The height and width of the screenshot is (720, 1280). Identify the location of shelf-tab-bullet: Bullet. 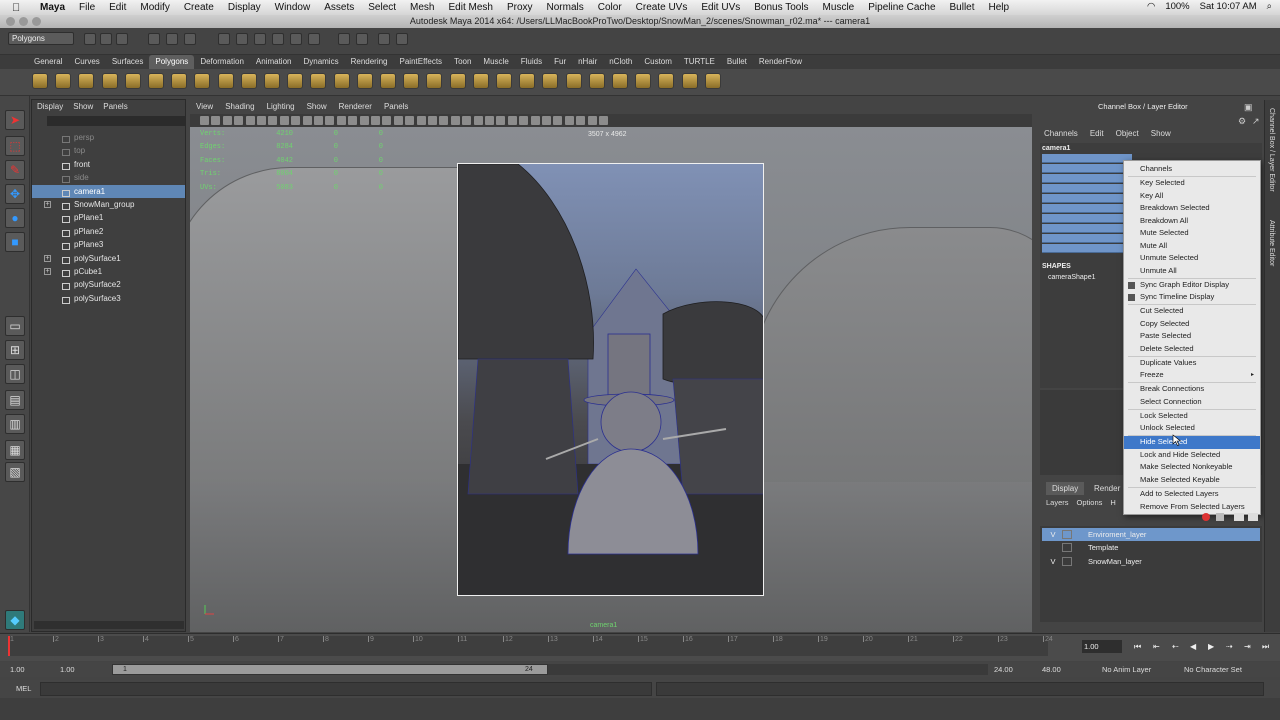
(737, 62).